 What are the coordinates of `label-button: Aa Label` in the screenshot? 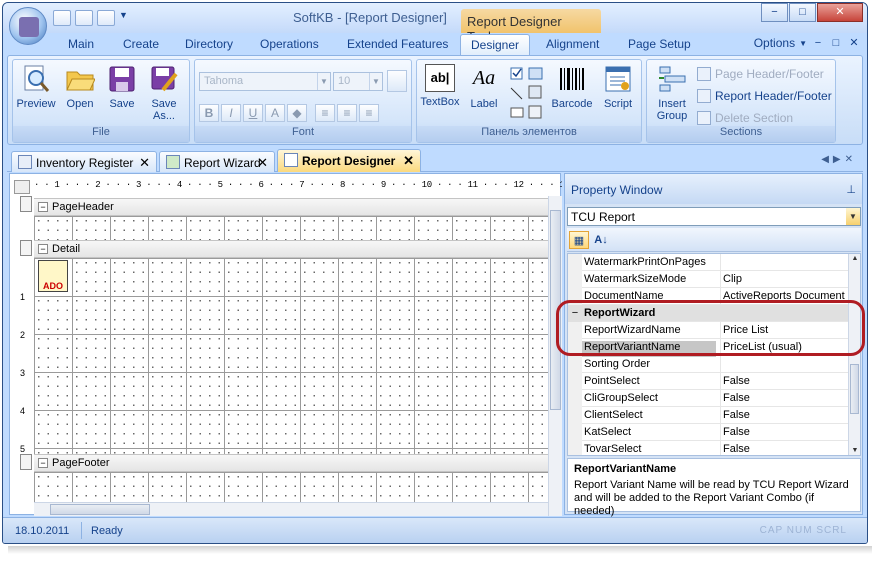 It's located at (484, 87).